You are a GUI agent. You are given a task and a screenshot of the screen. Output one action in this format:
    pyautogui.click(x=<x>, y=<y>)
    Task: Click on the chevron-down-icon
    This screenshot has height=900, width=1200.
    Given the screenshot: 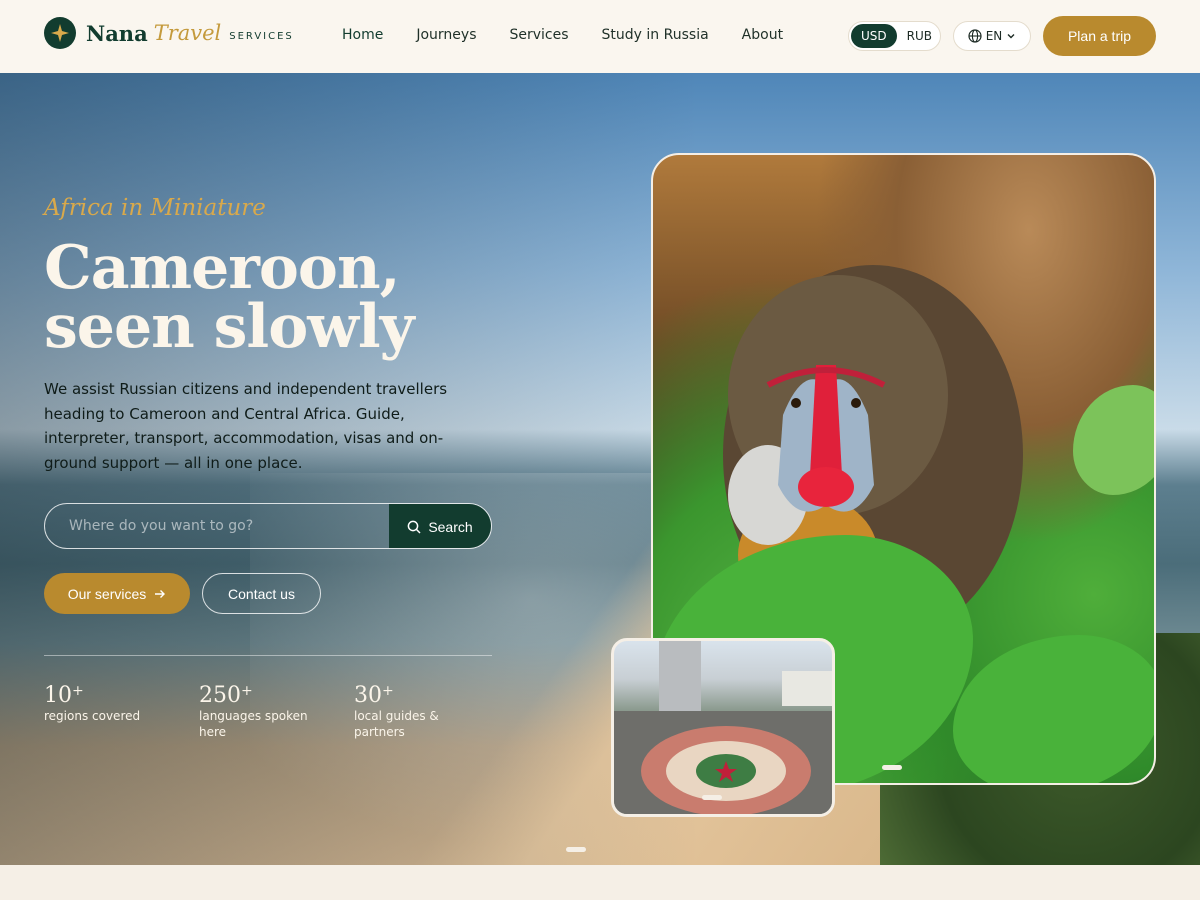 What is the action you would take?
    pyautogui.click(x=1011, y=36)
    